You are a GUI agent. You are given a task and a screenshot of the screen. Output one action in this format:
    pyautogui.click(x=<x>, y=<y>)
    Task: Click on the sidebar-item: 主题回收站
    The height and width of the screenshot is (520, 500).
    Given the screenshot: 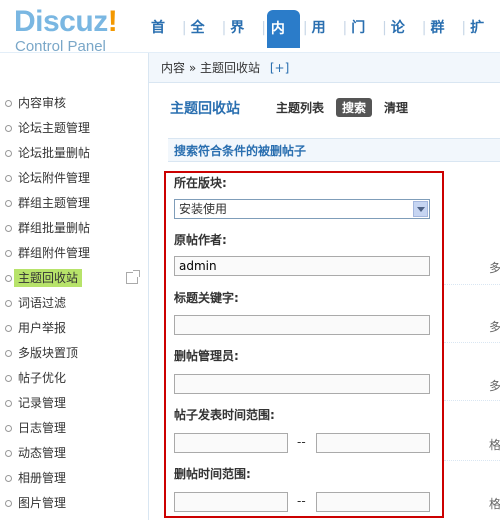 What is the action you would take?
    pyautogui.click(x=74, y=278)
    